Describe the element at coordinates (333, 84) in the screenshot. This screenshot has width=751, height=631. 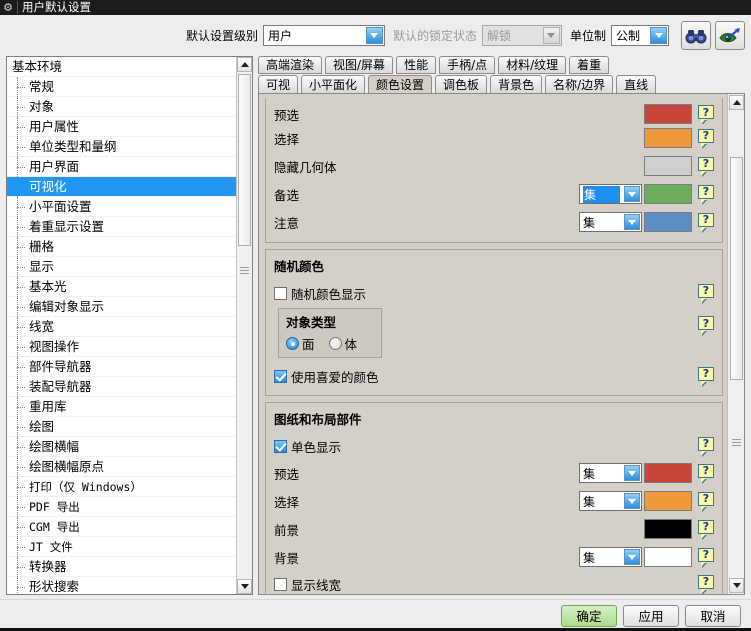
I see `tab-r2-1: 小平面化` at that location.